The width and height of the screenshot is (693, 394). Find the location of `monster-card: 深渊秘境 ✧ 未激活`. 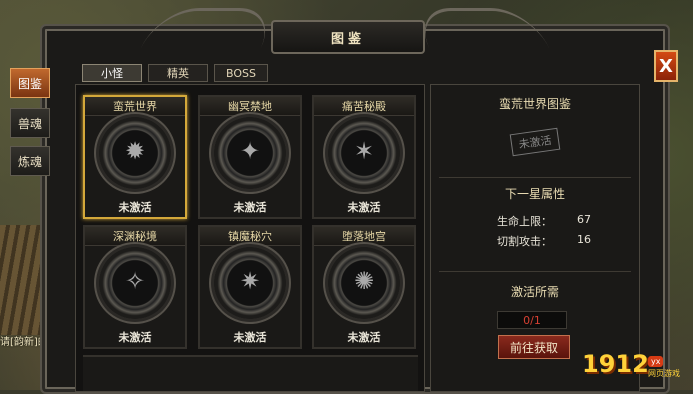

monster-card: 深渊秘境 ✧ 未激活 is located at coordinates (135, 287).